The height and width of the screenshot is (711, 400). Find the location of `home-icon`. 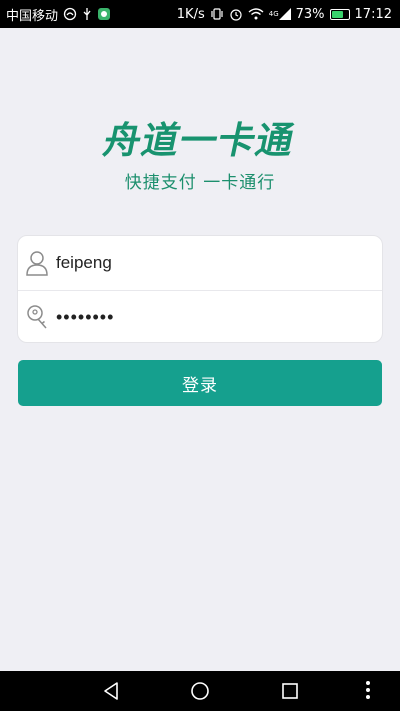

home-icon is located at coordinates (200, 691).